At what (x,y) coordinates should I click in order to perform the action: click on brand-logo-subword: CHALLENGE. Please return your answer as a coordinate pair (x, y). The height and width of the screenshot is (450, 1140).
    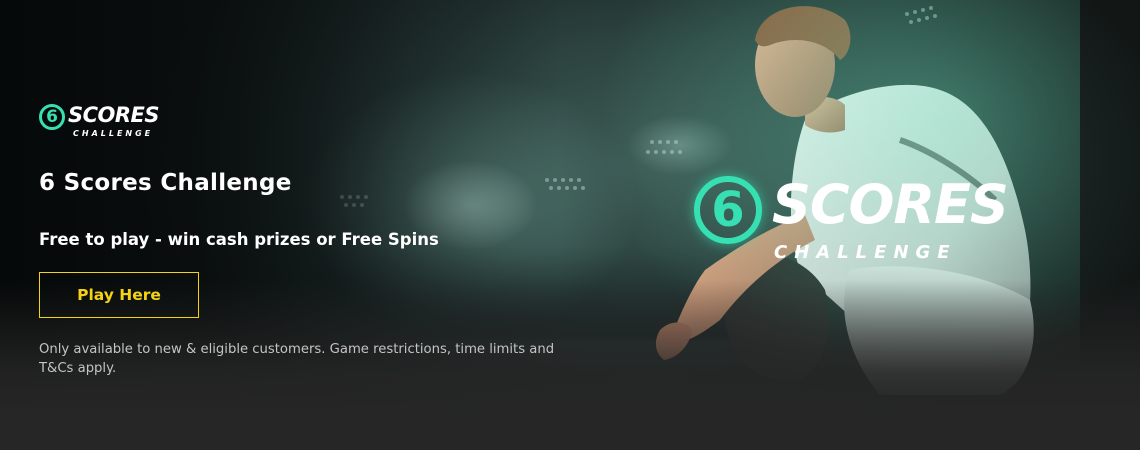
    Looking at the image, I should click on (113, 133).